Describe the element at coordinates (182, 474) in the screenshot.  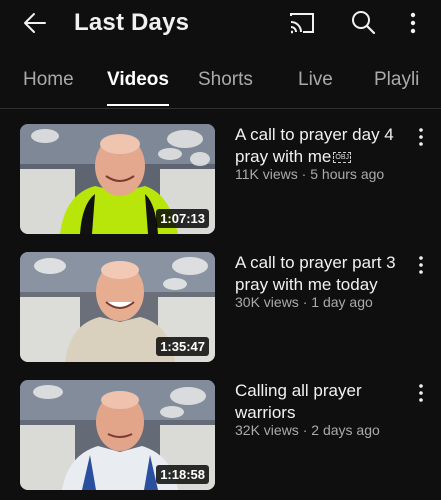
I see `video-duration: 1:18:58` at that location.